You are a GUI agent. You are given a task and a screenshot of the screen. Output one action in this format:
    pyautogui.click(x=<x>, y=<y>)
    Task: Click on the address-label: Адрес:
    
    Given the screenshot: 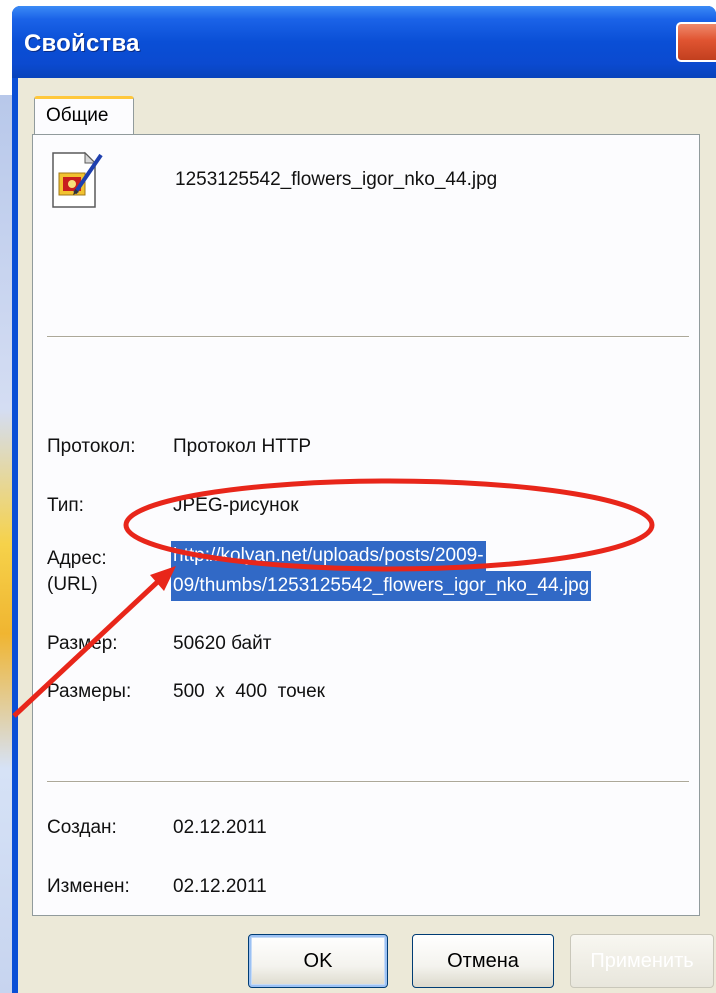 What is the action you would take?
    pyautogui.click(x=77, y=558)
    